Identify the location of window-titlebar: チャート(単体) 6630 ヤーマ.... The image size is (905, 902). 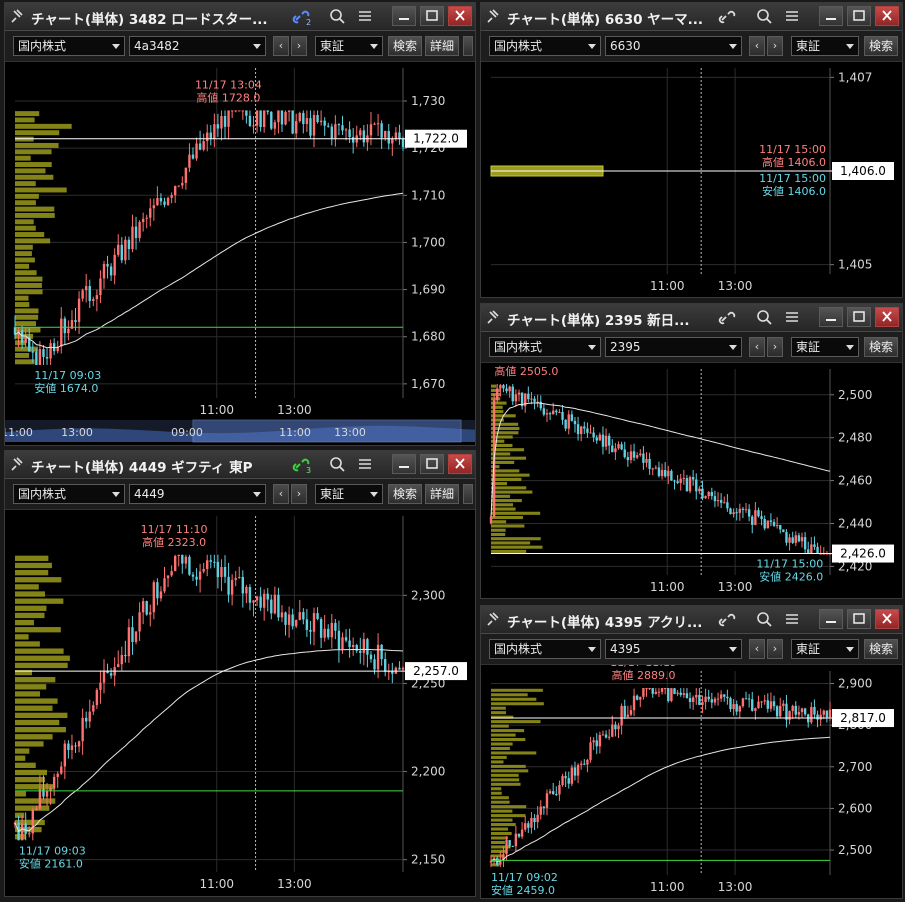
(691, 17).